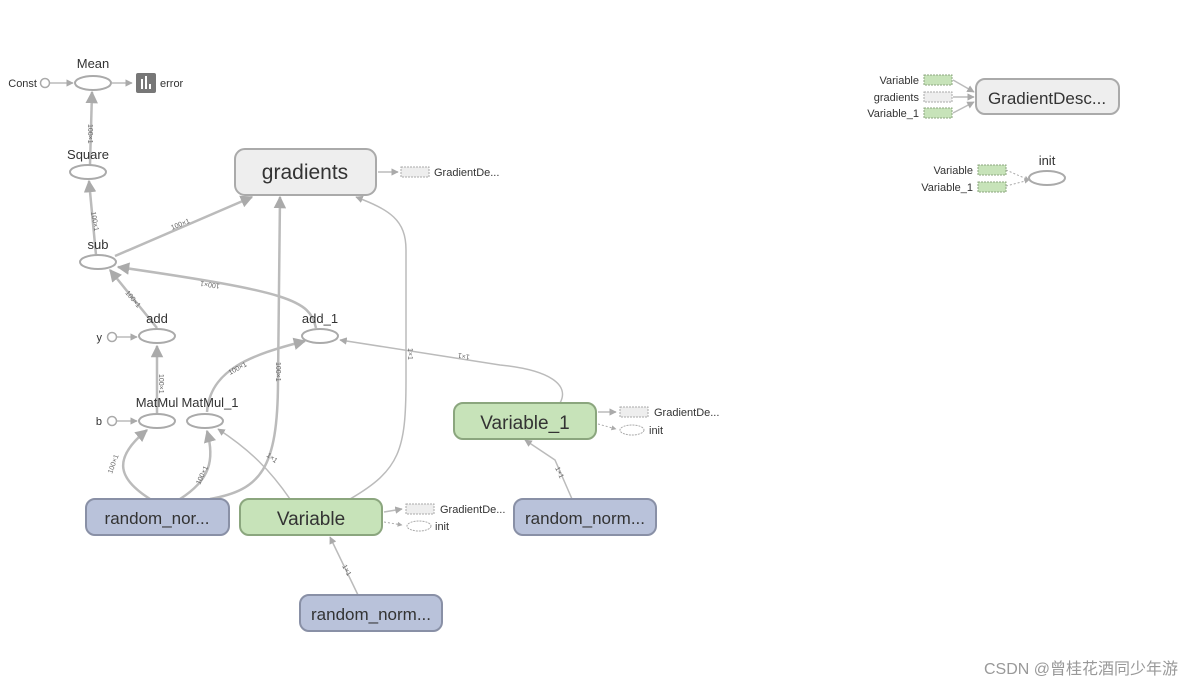 This screenshot has width=1194, height=689. Describe the element at coordinates (100, 338) in the screenshot. I see `svg-text: y` at that location.